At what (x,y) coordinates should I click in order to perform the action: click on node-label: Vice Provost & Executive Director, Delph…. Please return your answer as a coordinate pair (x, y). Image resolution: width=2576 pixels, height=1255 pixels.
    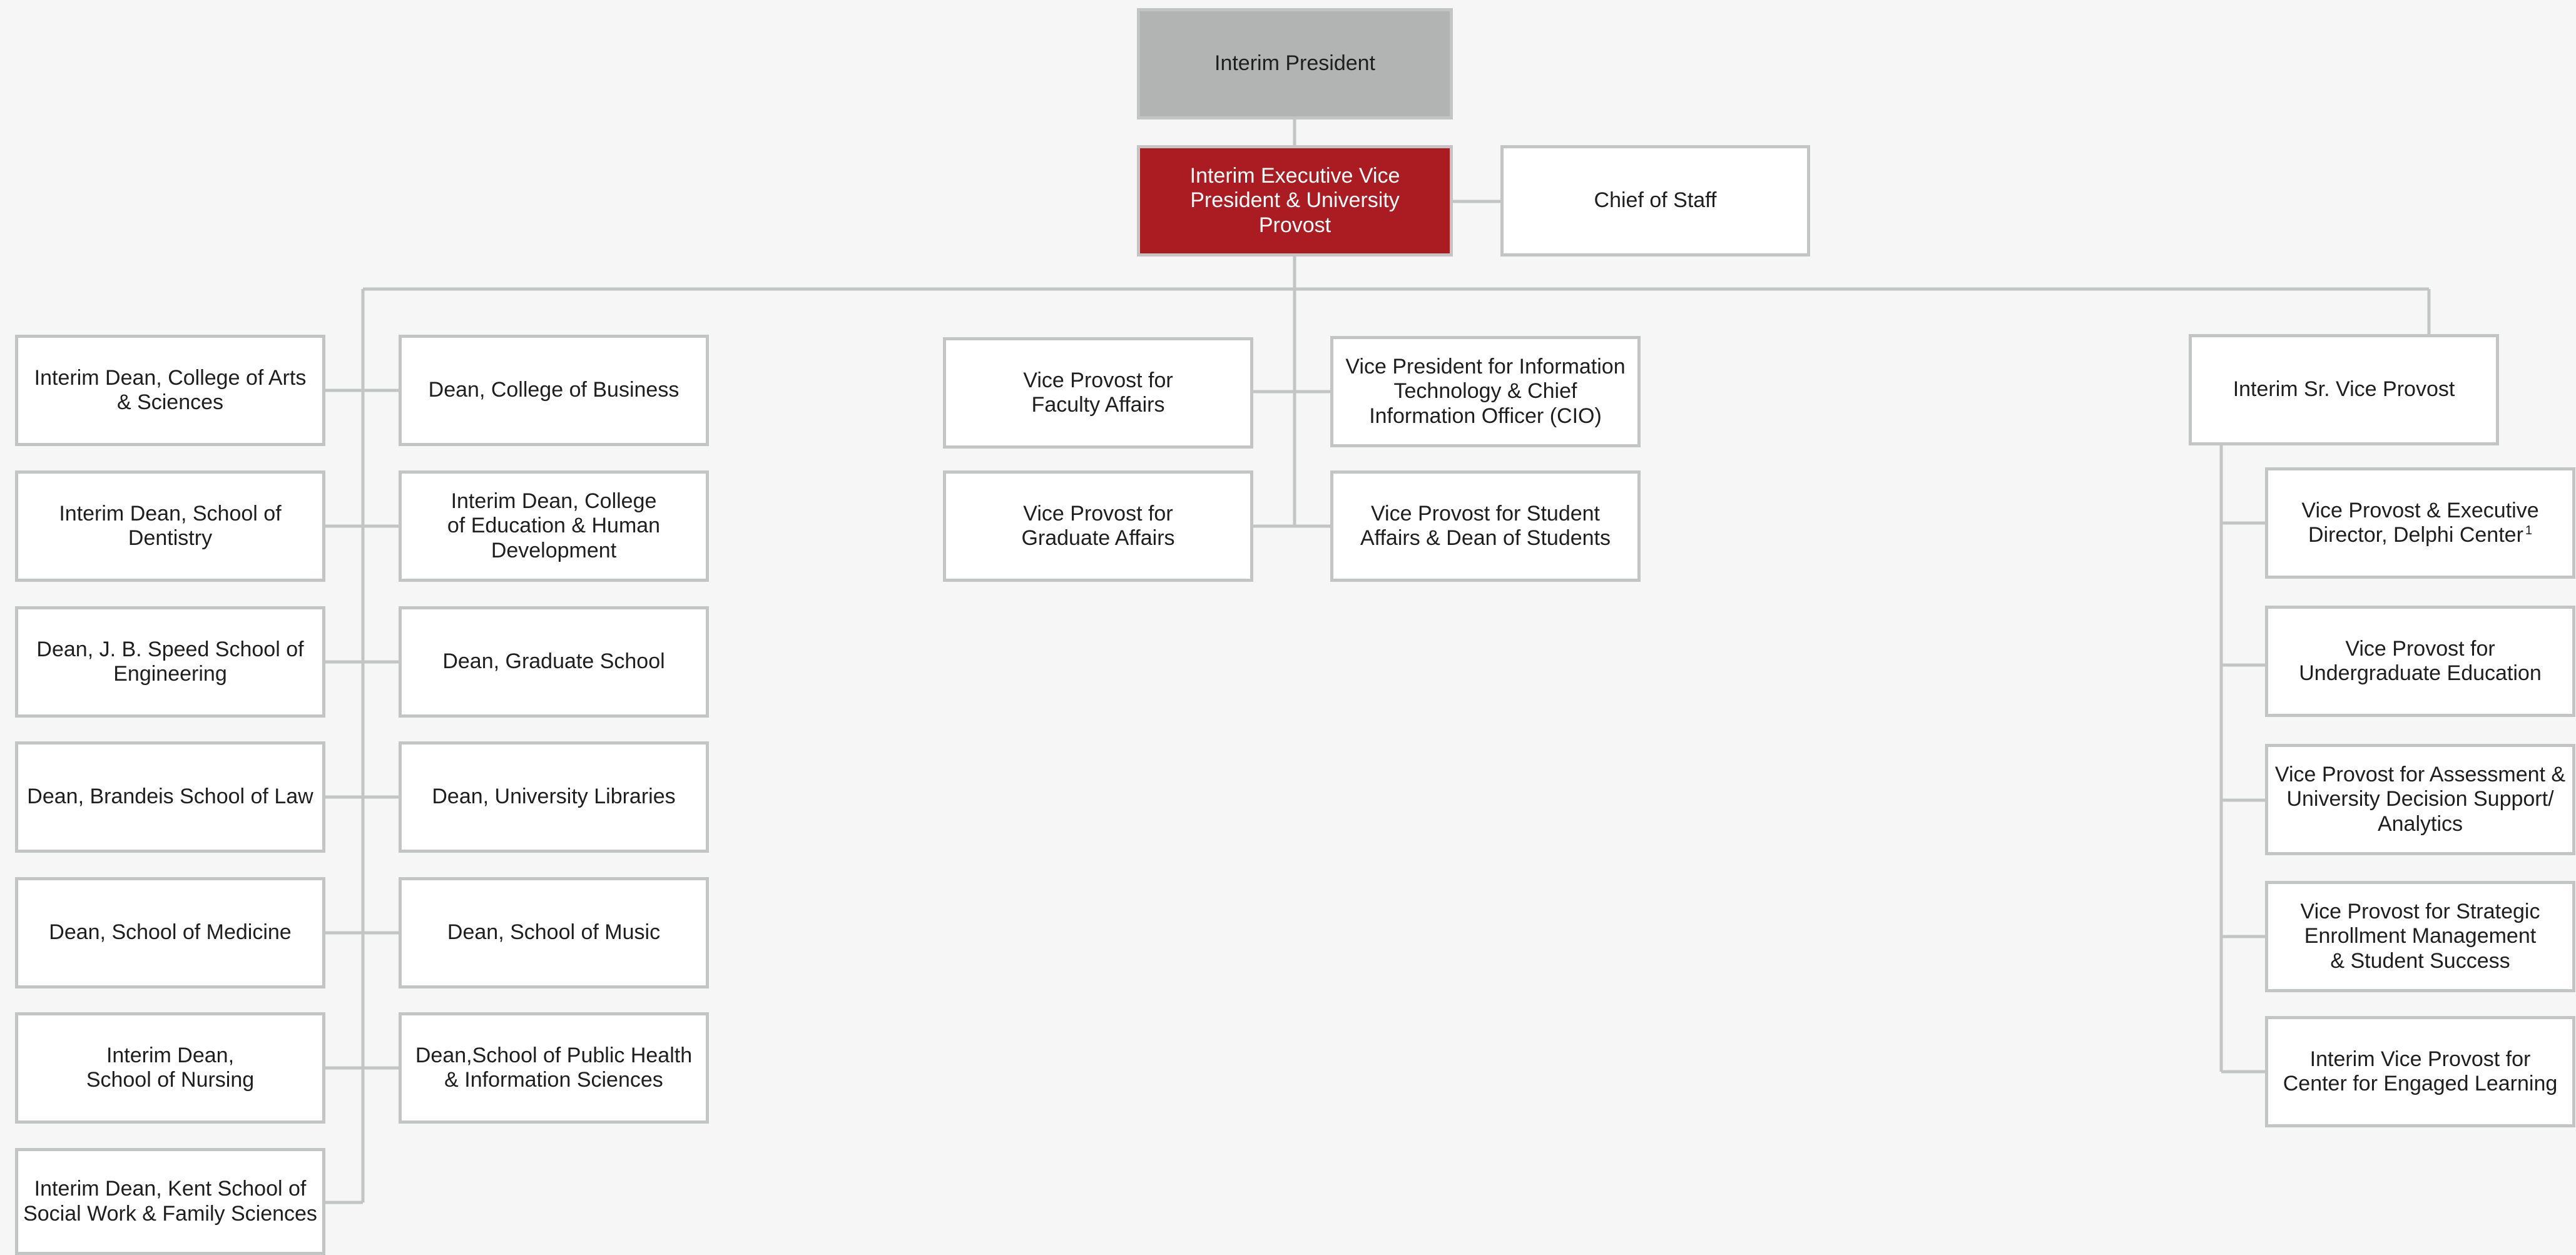
    Looking at the image, I should click on (2420, 523).